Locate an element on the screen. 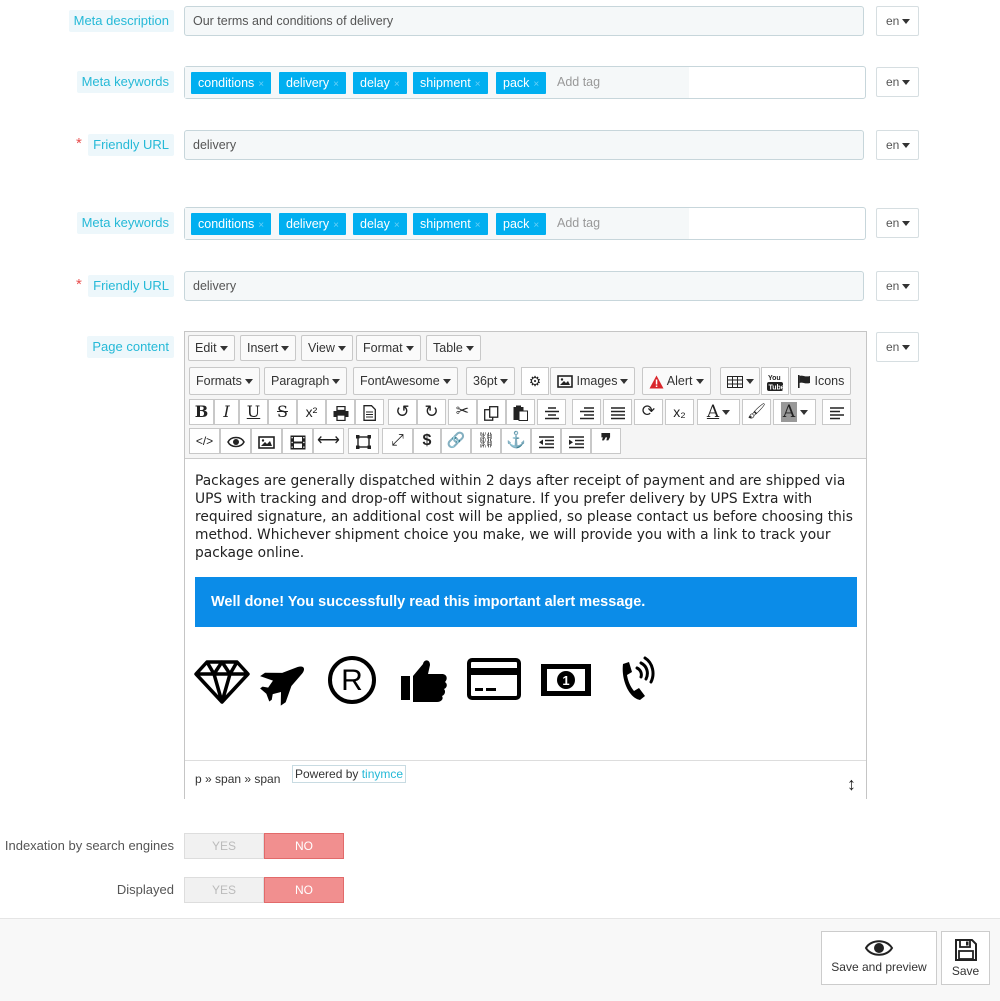 The width and height of the screenshot is (1000, 1001). menu-label: Format is located at coordinates (383, 348).